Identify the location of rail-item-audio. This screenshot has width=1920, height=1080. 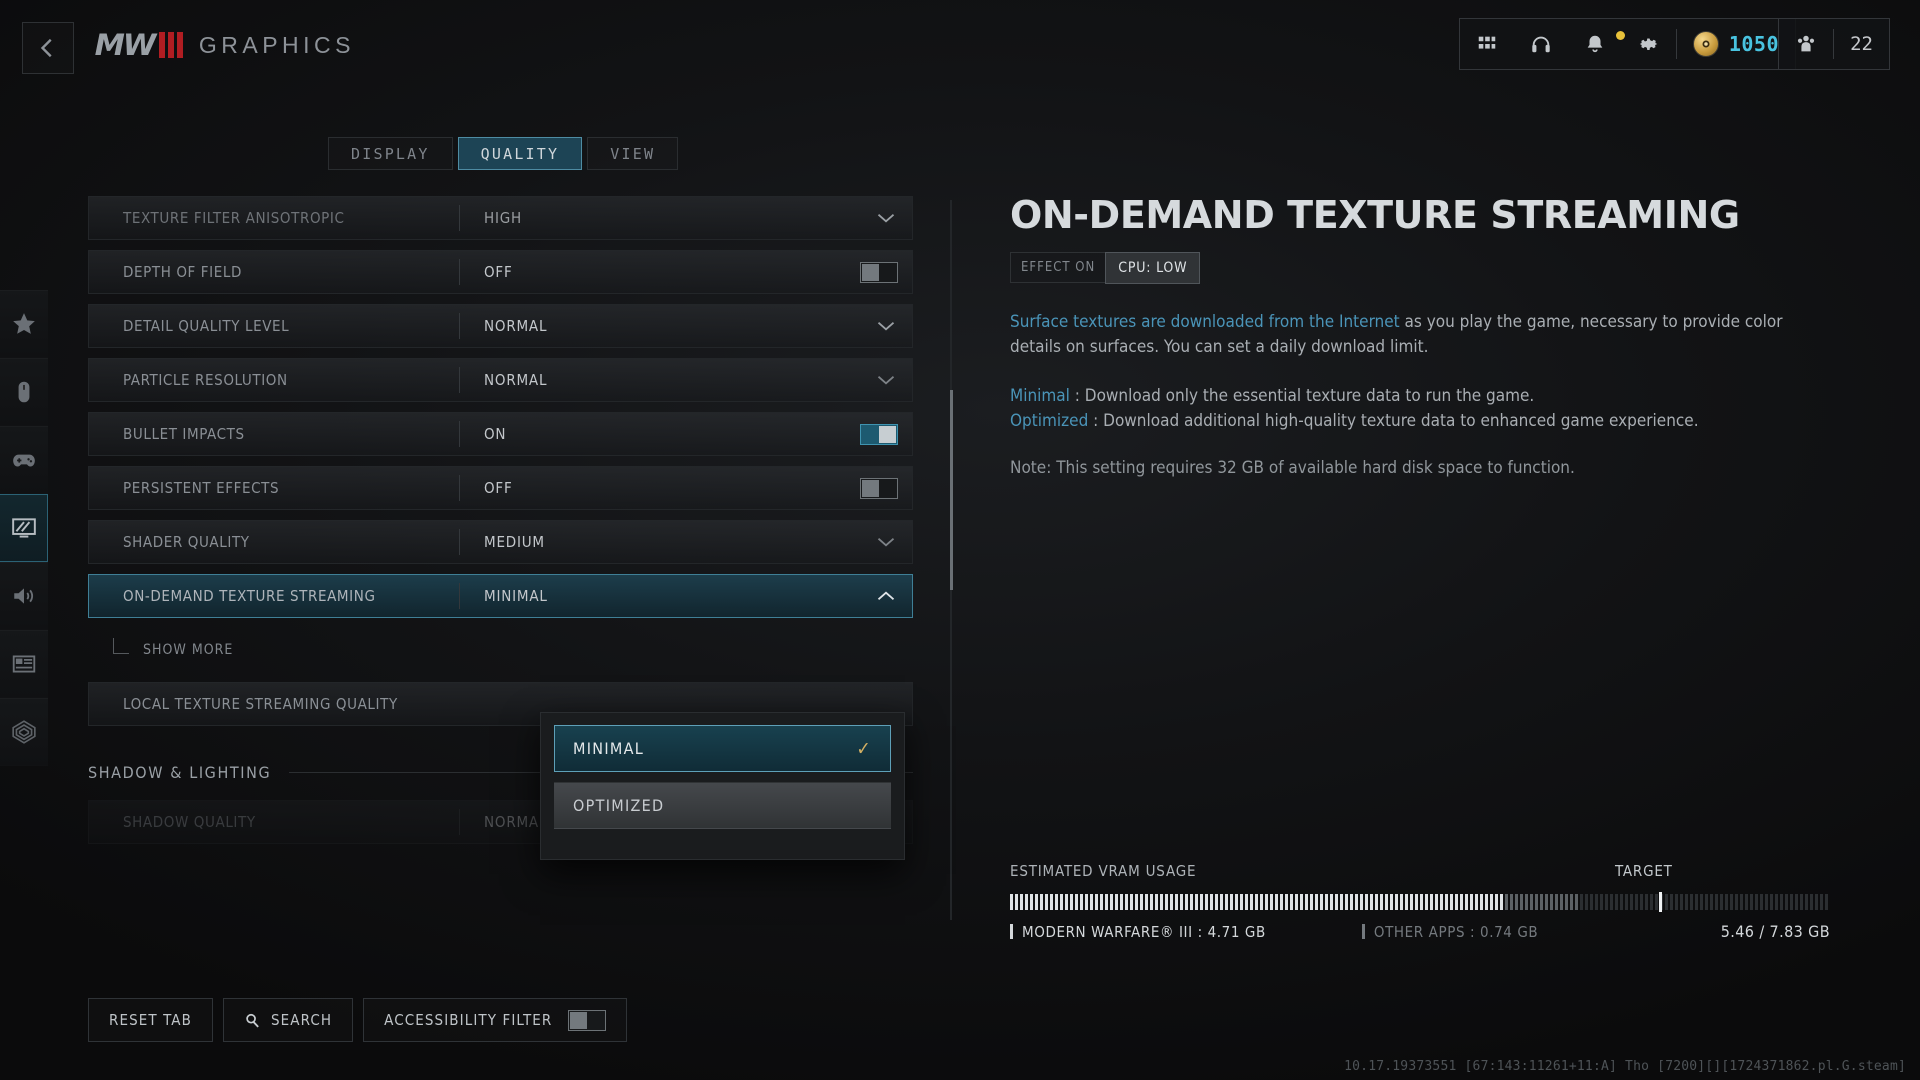
(24, 596).